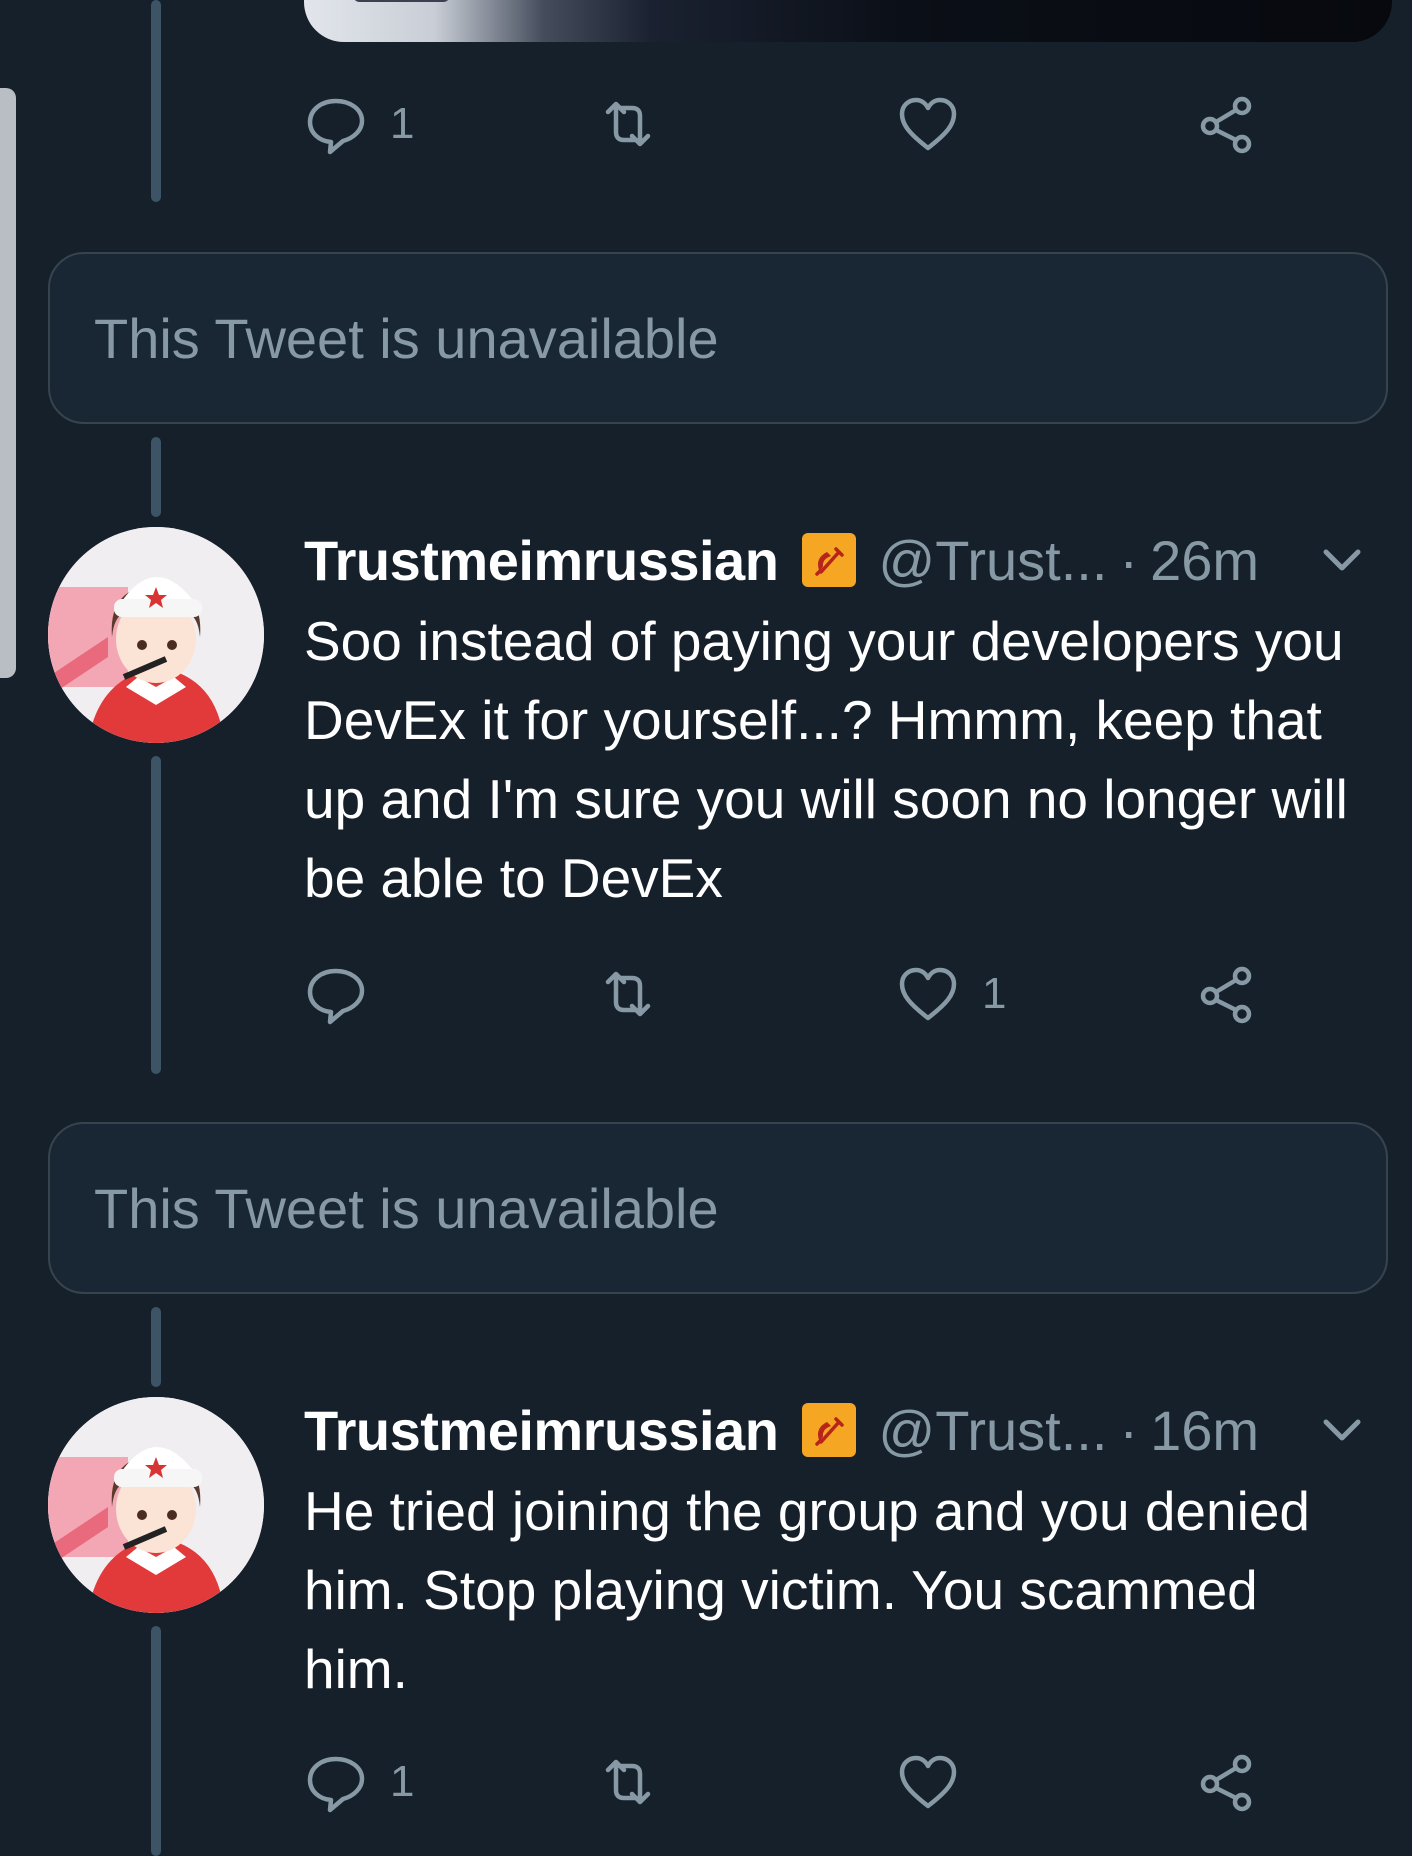 Image resolution: width=1412 pixels, height=1856 pixels. Describe the element at coordinates (1204, 1430) in the screenshot. I see `tweet-timestamp: 16m` at that location.